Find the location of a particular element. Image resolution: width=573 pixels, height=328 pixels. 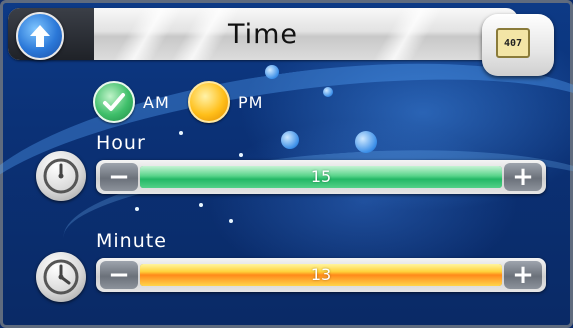

up-arrow-icon is located at coordinates (40, 36).